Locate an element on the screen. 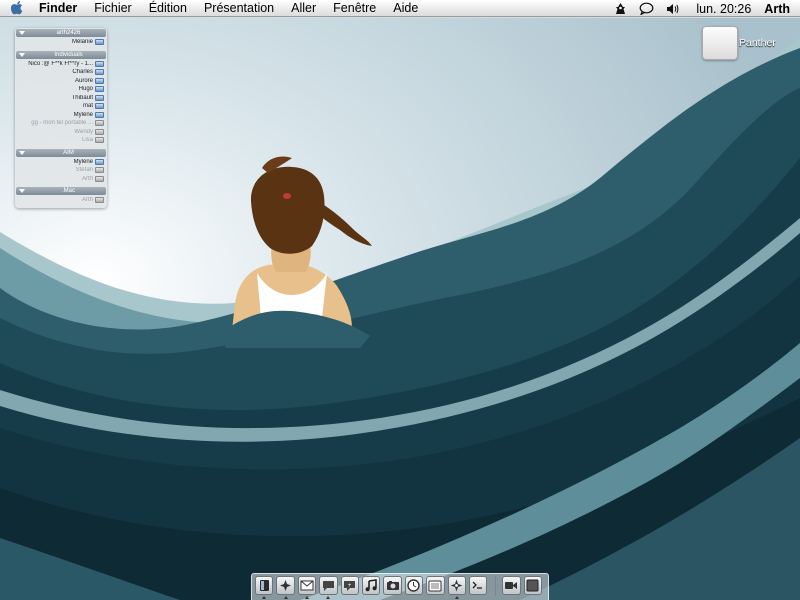 The width and height of the screenshot is (800, 600). mail-icon is located at coordinates (307, 587).